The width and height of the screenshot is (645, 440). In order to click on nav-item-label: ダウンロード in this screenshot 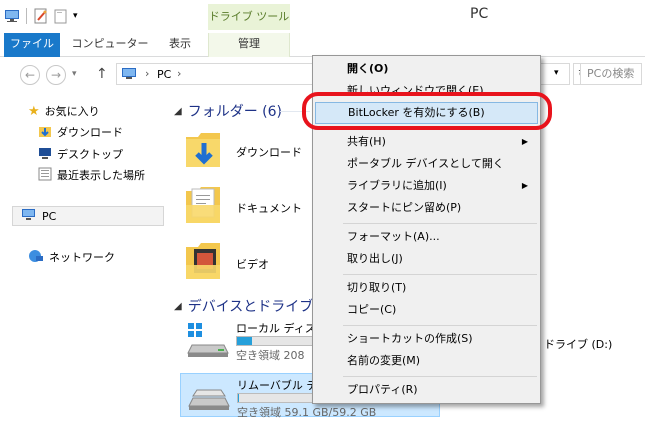, I will do `click(90, 132)`.